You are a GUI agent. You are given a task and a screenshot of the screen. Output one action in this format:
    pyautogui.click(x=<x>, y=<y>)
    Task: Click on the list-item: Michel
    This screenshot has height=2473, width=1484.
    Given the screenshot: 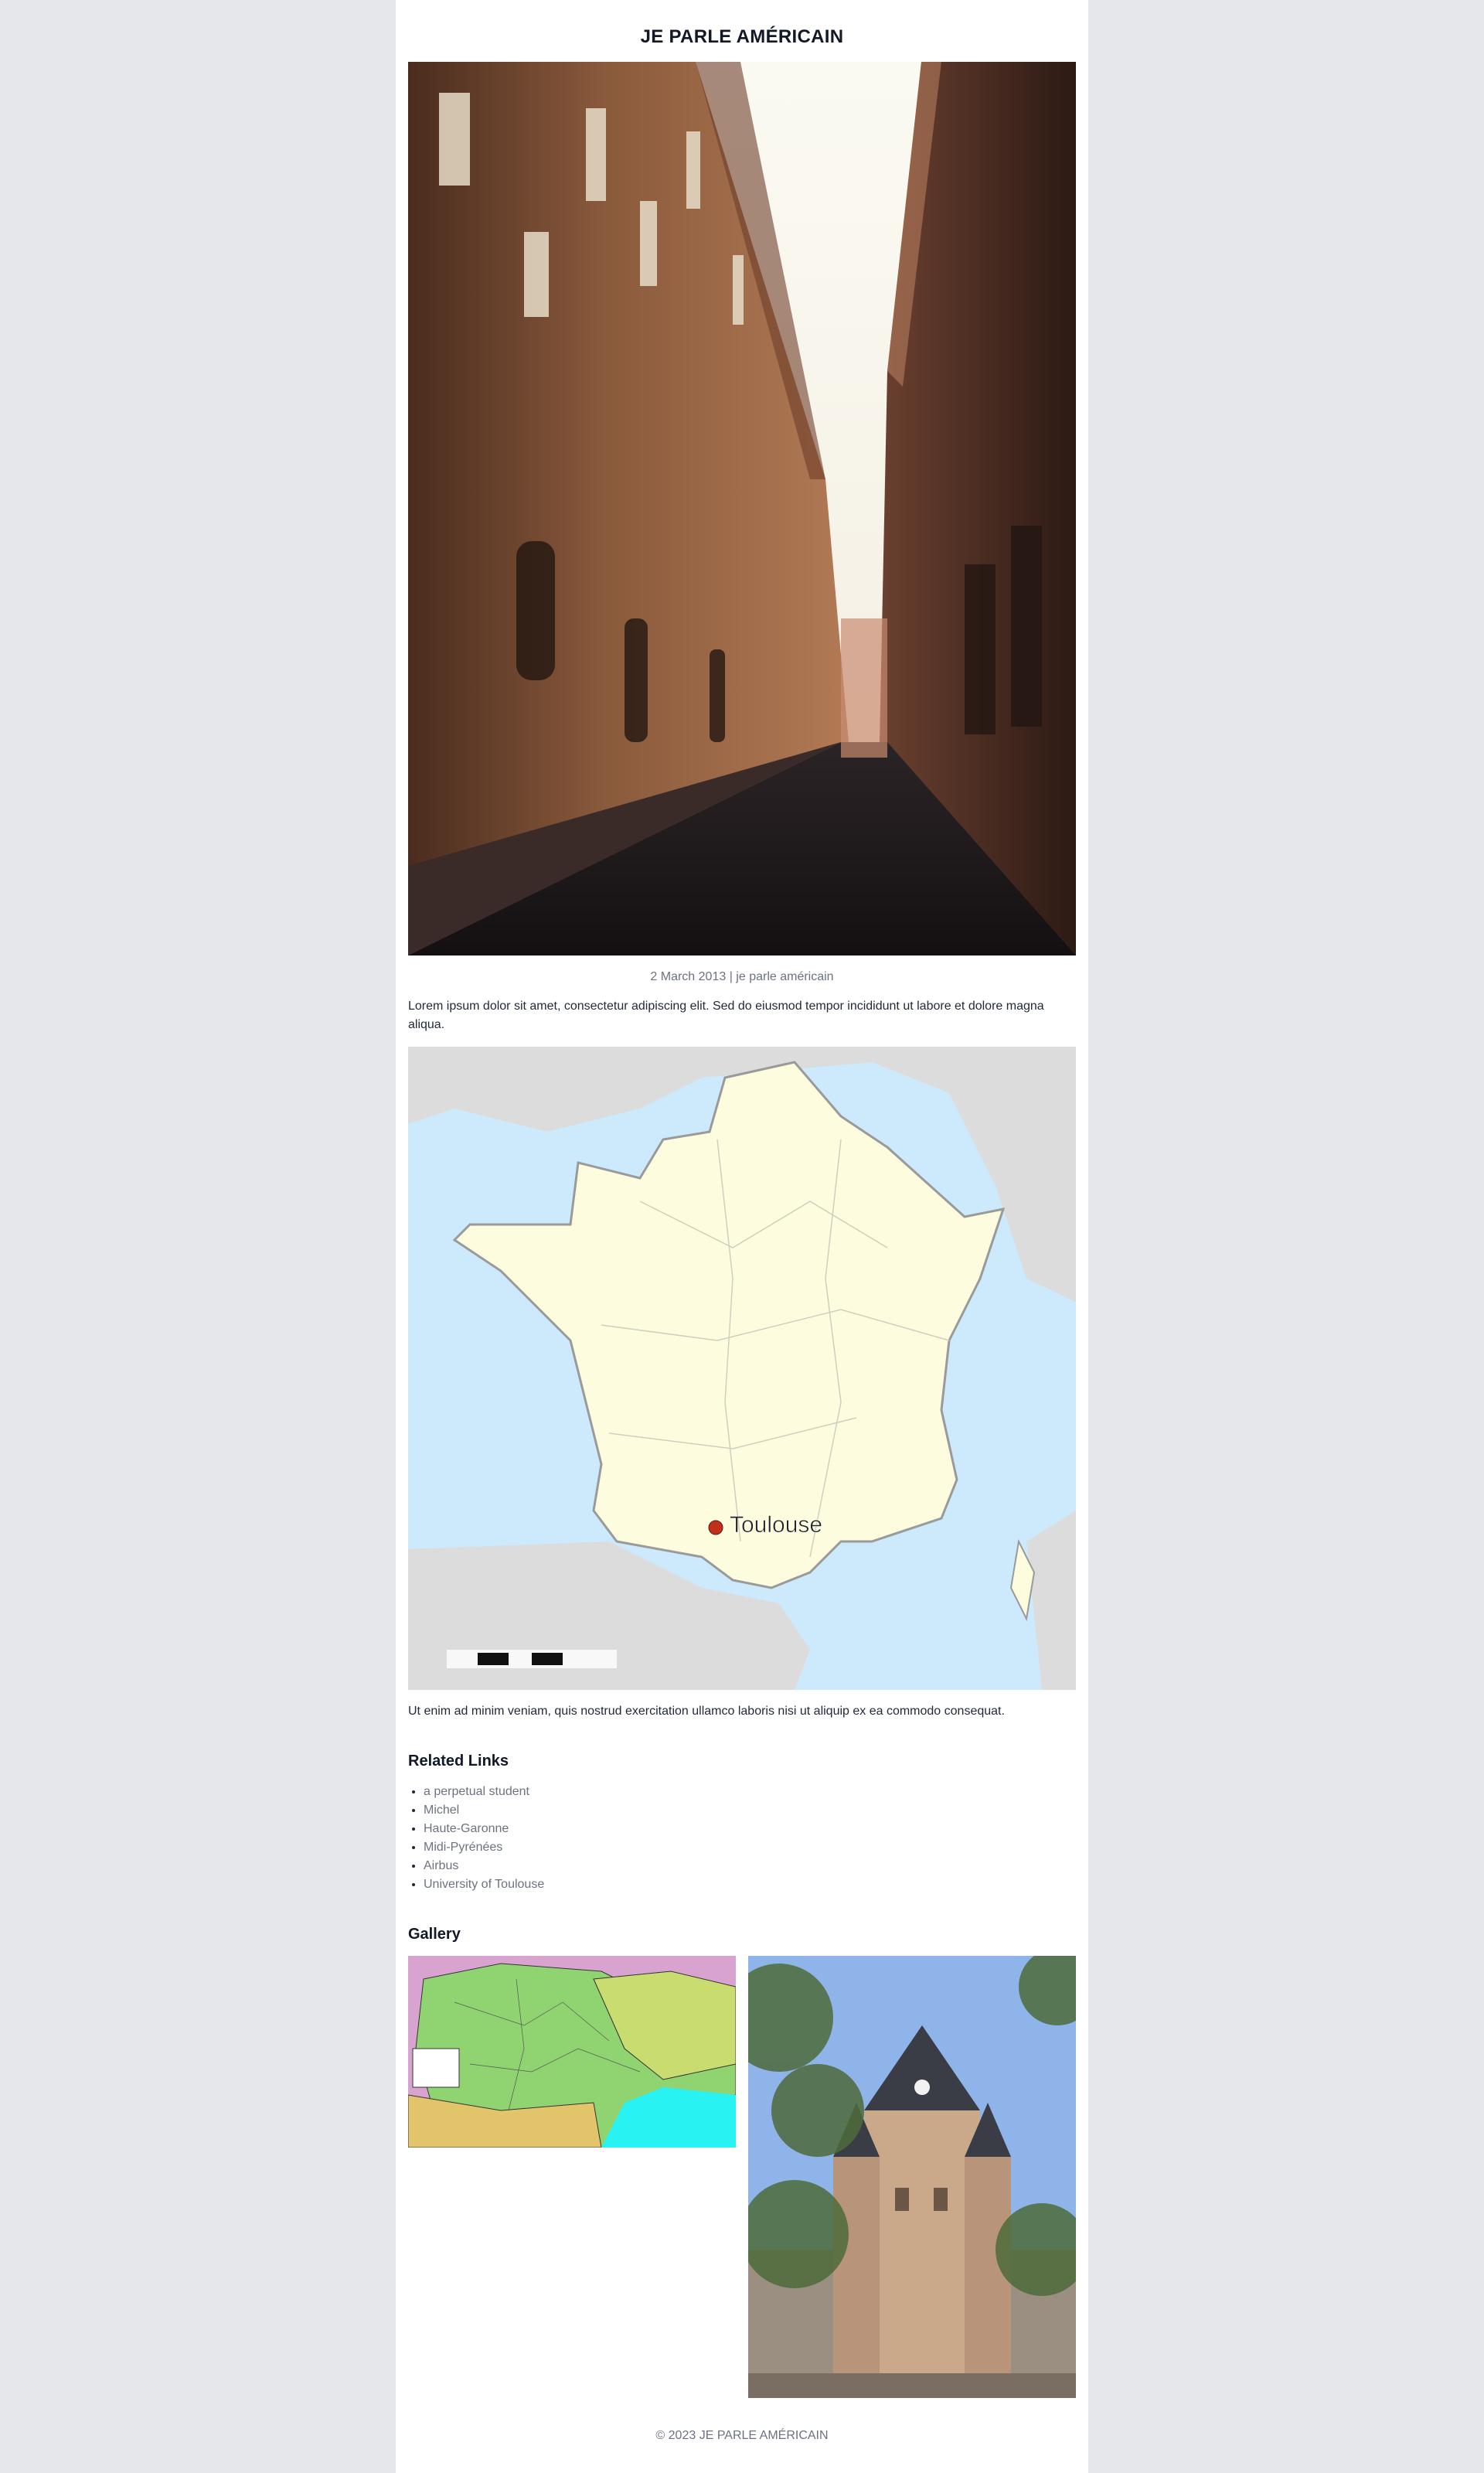 What is the action you would take?
    pyautogui.click(x=750, y=1810)
    